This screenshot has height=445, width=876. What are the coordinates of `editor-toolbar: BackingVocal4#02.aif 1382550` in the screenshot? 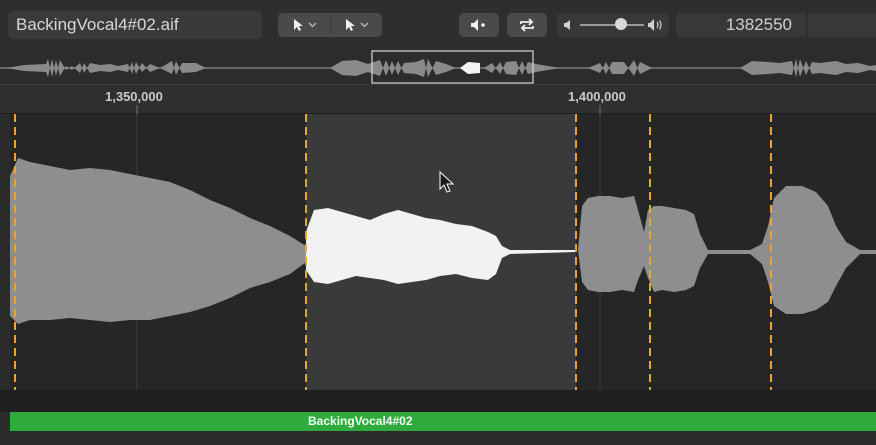 It's located at (438, 25).